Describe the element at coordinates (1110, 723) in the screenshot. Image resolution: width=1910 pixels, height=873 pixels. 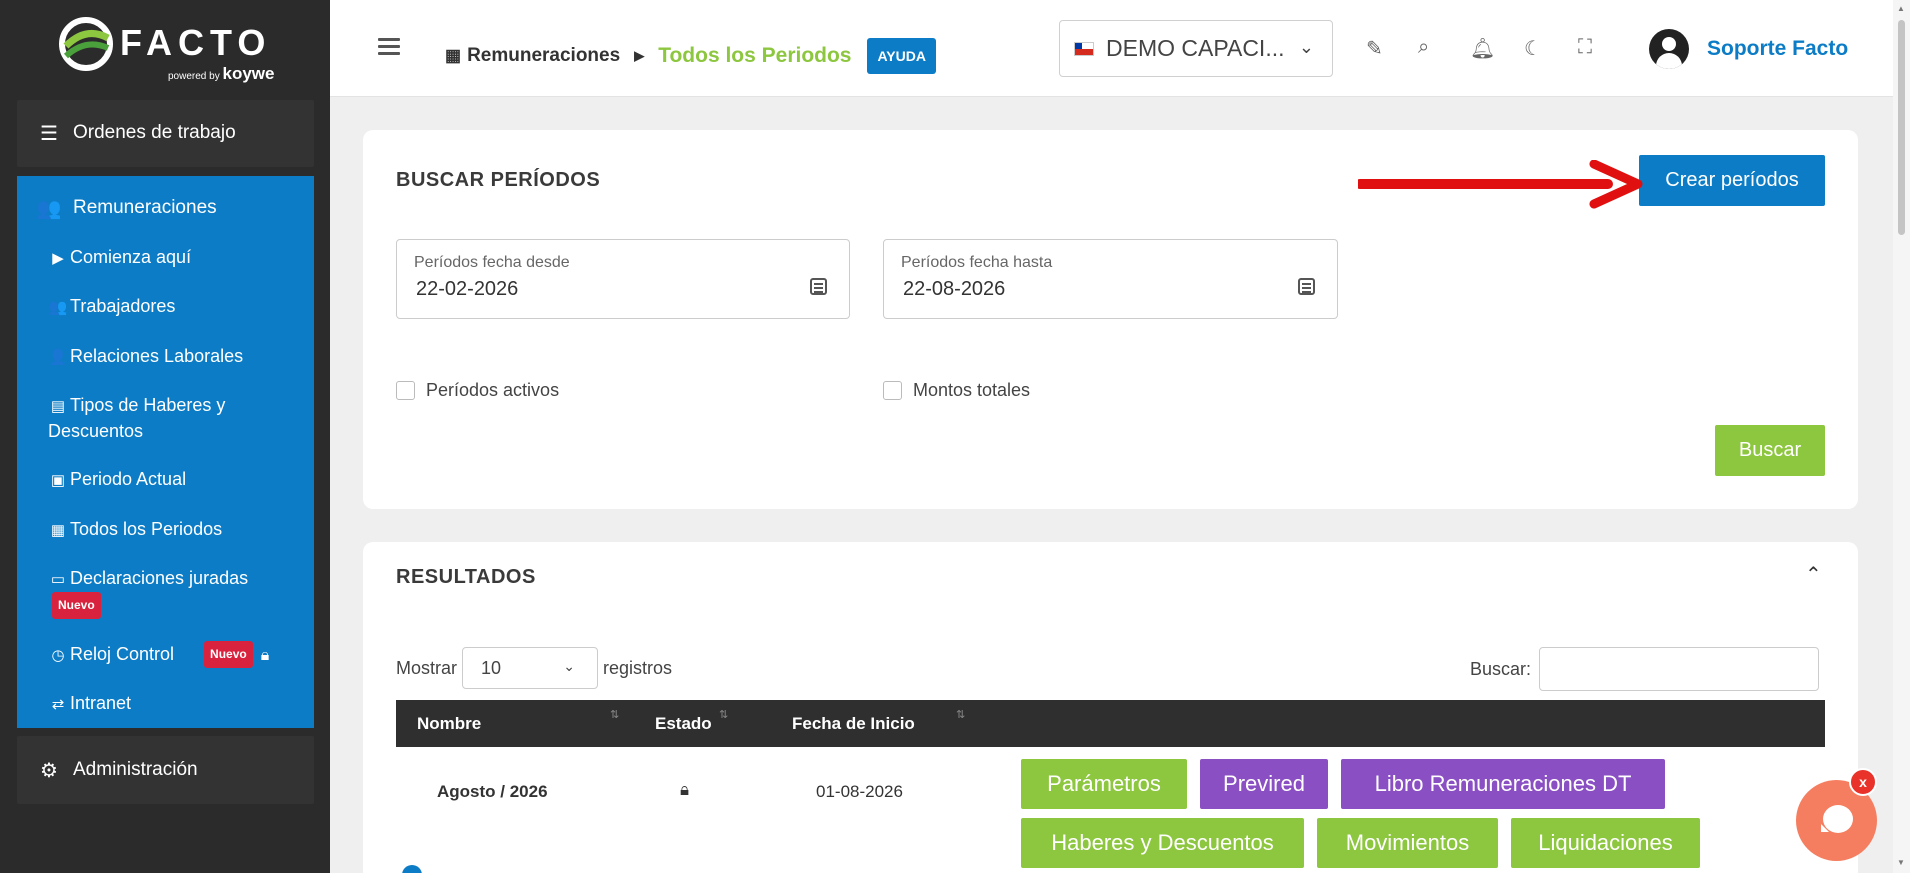
I see `table-header: Nombre ⇅ Estado ⇅ Fecha de Inicio ⇅` at that location.